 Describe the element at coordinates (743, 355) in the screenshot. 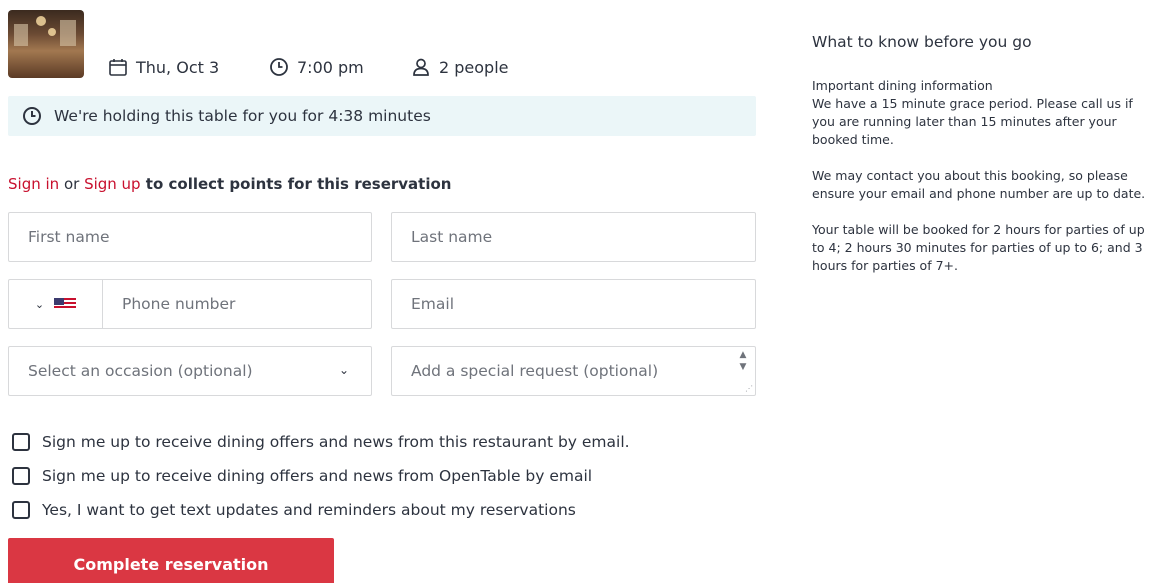

I see `scroll-up-icon: ▲` at that location.